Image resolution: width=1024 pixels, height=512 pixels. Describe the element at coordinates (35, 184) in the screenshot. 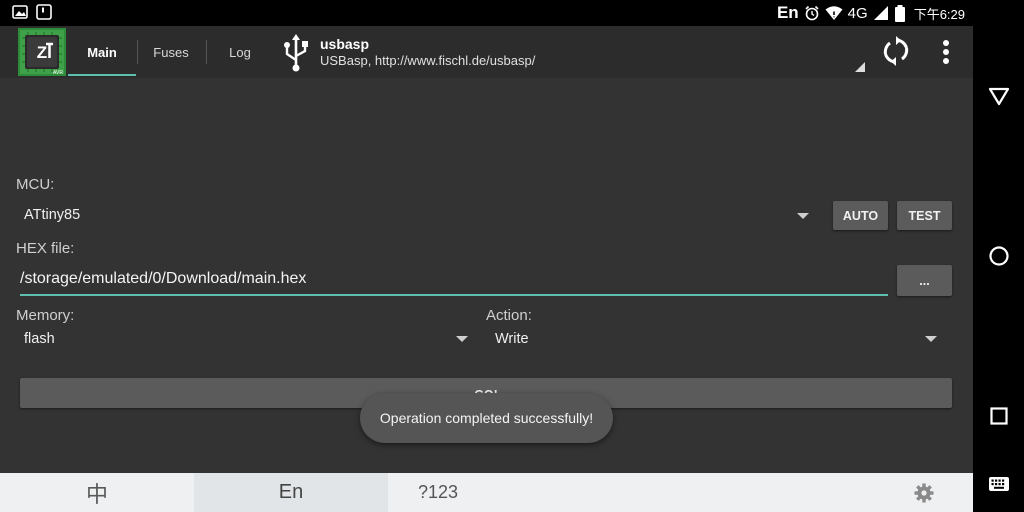

I see `mcu-label: MCU:` at that location.